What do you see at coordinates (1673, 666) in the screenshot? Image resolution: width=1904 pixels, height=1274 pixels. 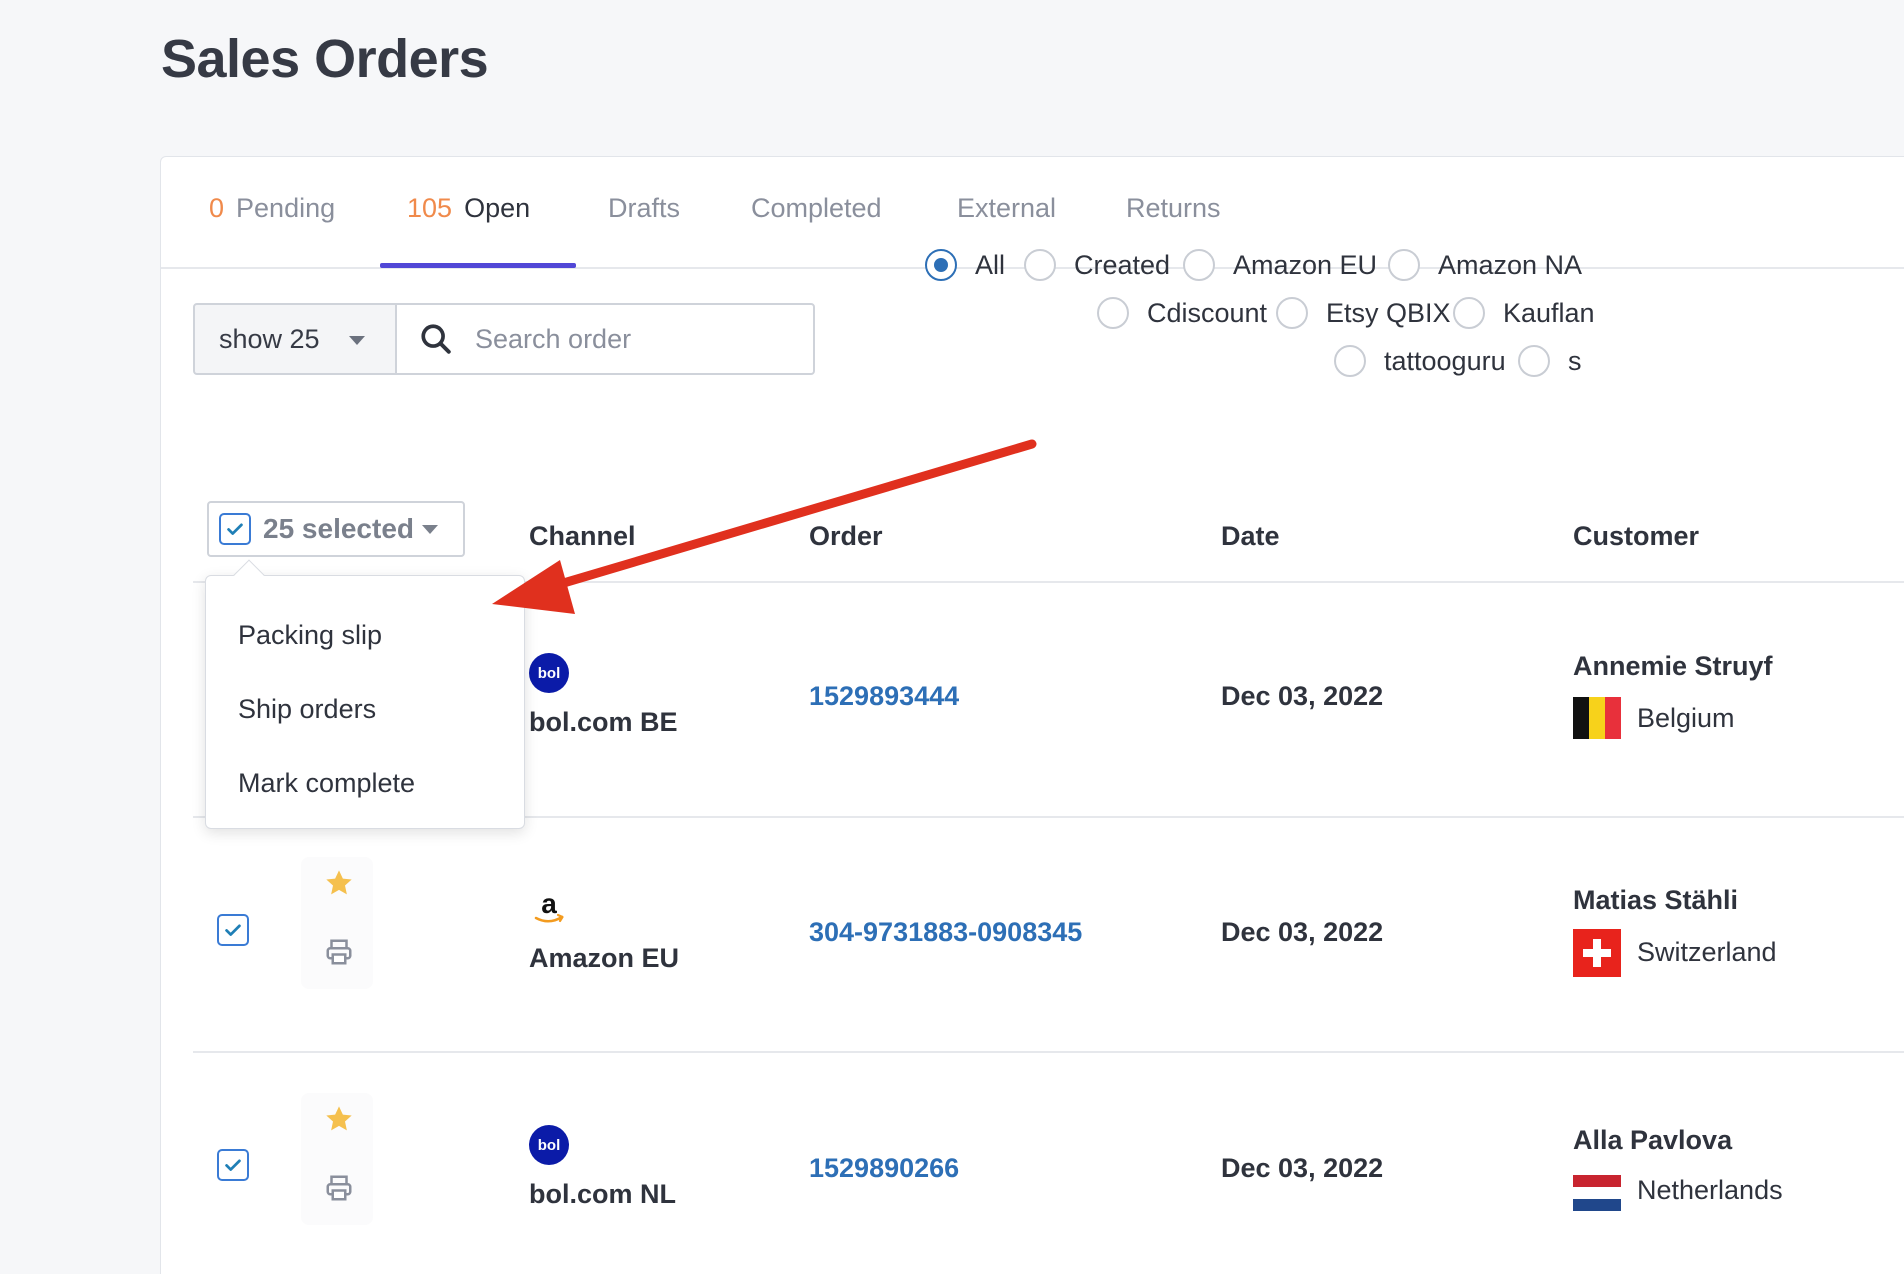 I see `customer-name: Annemie Struyf` at bounding box center [1673, 666].